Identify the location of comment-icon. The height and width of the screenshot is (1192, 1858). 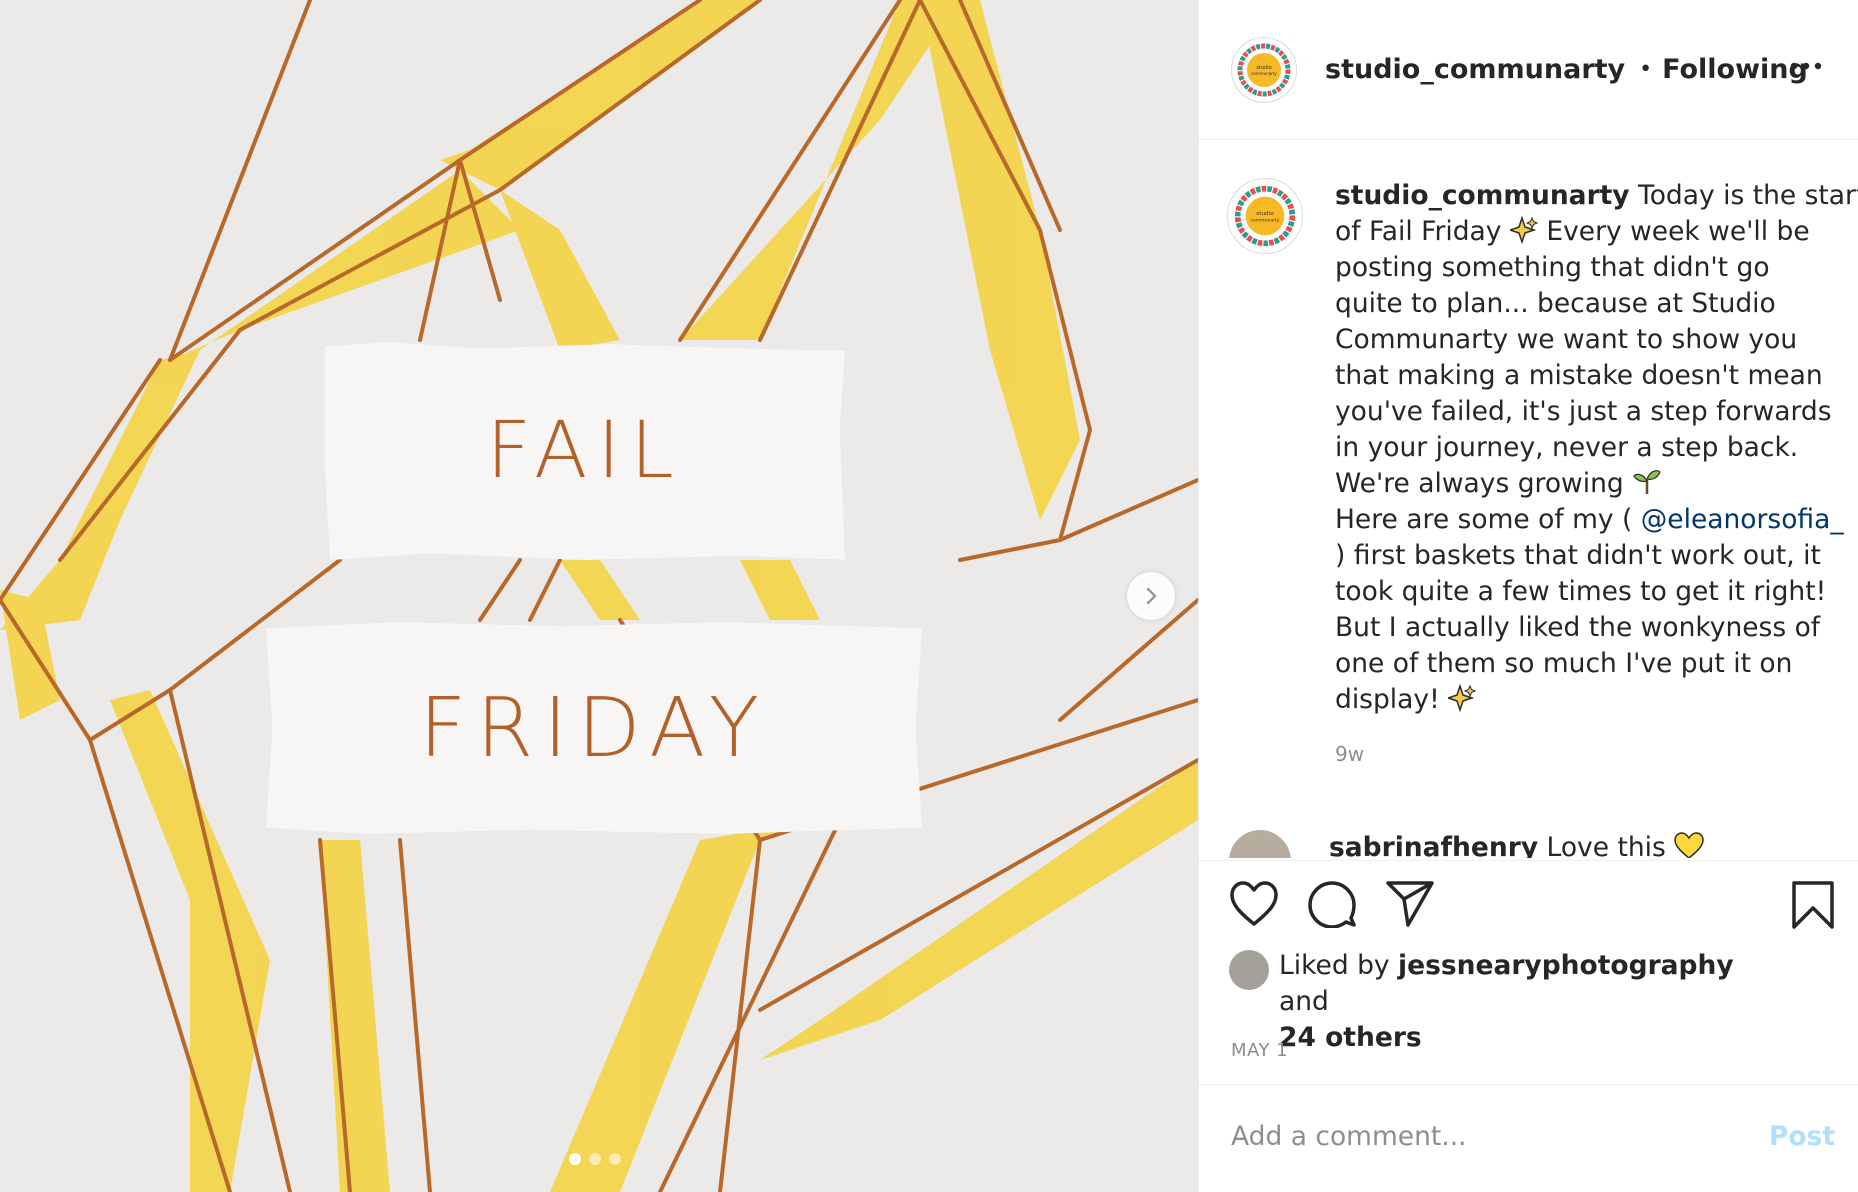
(1332, 905).